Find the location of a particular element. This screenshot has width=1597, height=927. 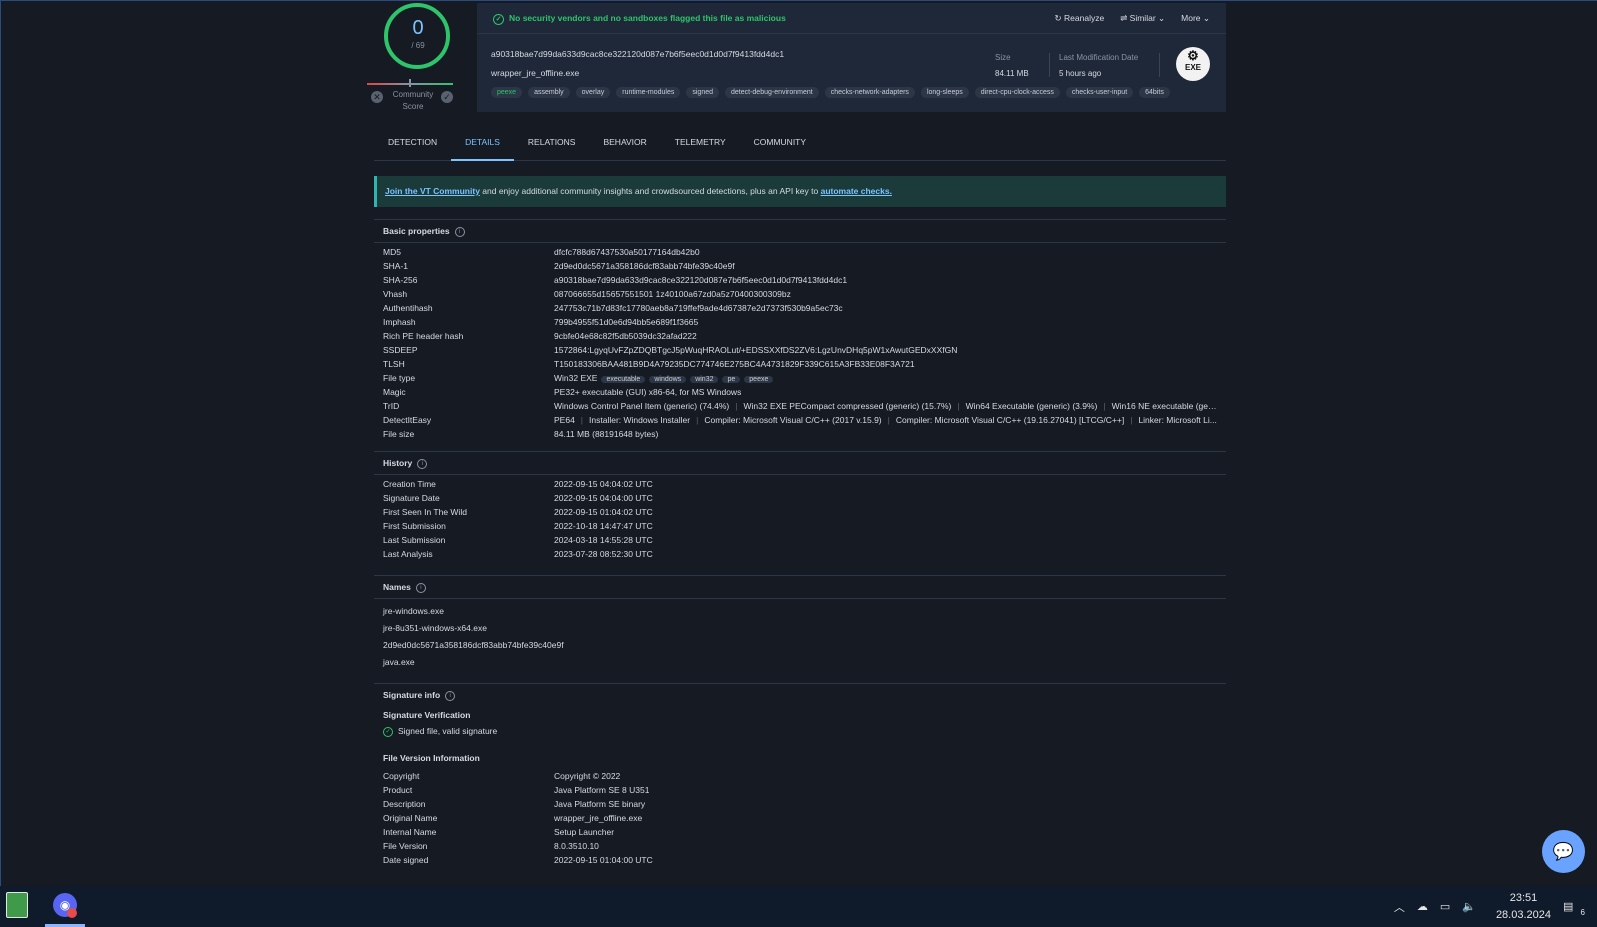

chevron-up-icon: ︿ is located at coordinates (1399, 907).